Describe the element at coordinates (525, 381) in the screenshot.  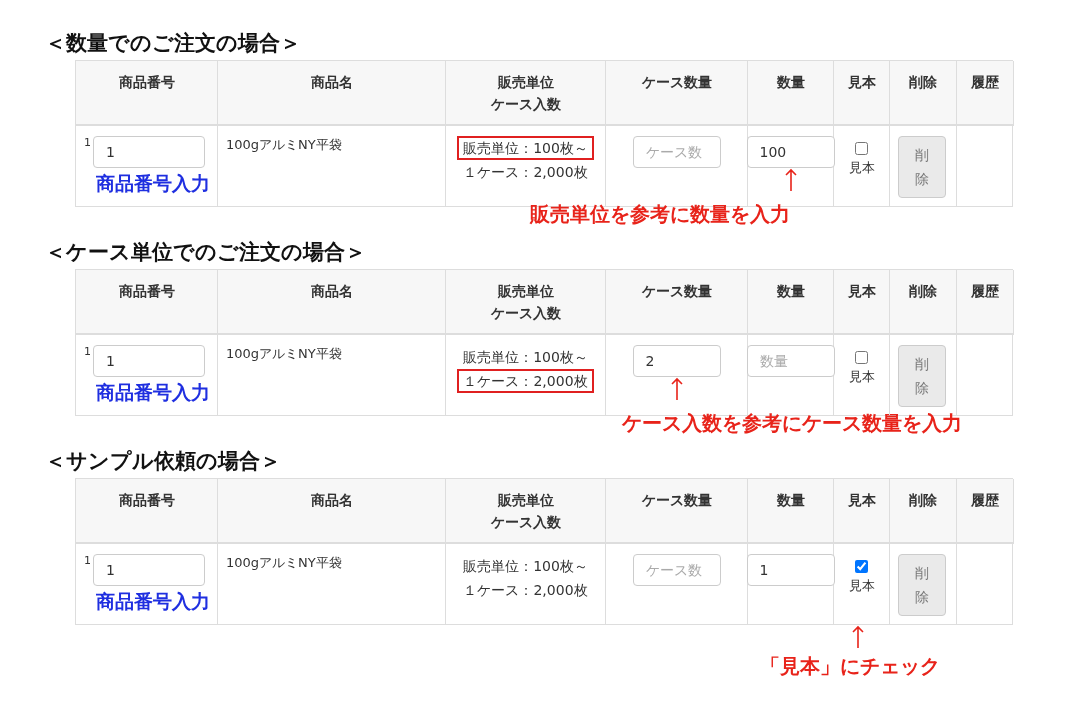
I see `highlighted-unit-text: １ケース：2,000枚` at that location.